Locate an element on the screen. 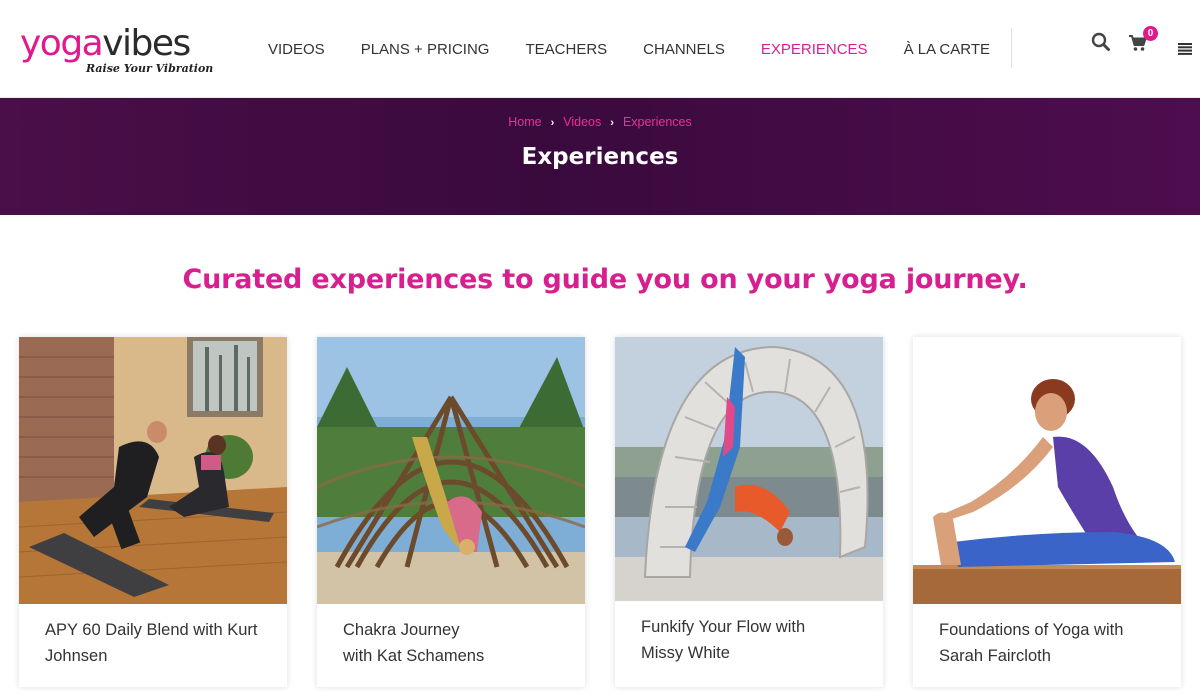 This screenshot has height=693, width=1200. nav-item-teachers: TEACHERS is located at coordinates (566, 50).